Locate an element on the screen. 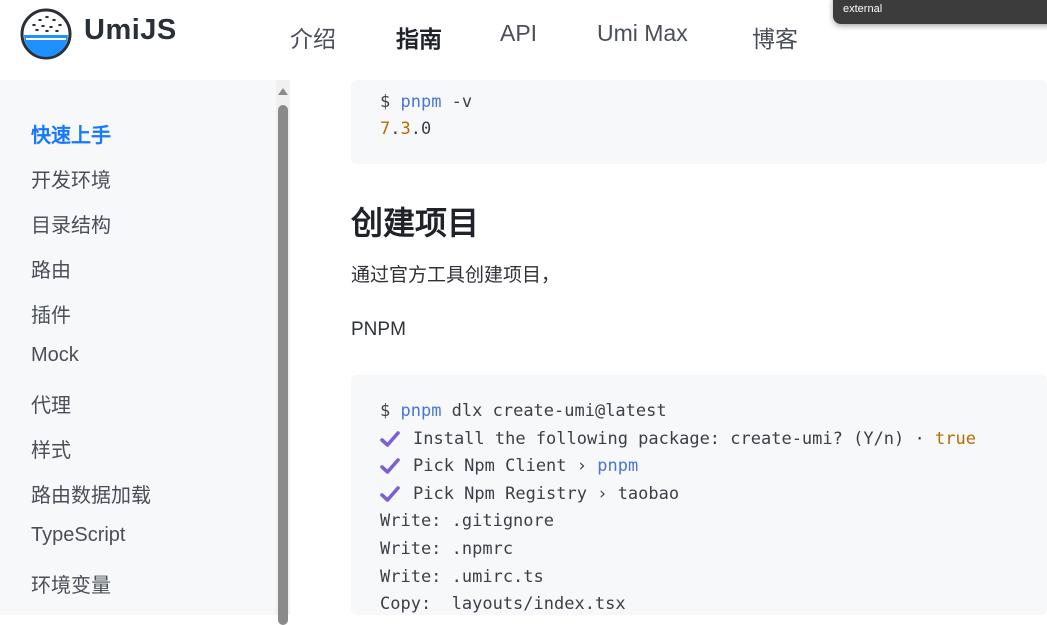 This screenshot has height=625, width=1047. sidebar-item-quick-start: 快速上手 is located at coordinates (71, 133).